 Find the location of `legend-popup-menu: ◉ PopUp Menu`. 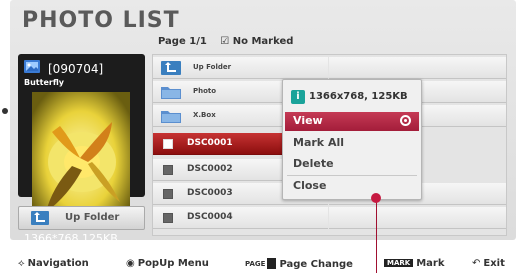

legend-popup-menu: ◉ PopUp Menu is located at coordinates (167, 263).